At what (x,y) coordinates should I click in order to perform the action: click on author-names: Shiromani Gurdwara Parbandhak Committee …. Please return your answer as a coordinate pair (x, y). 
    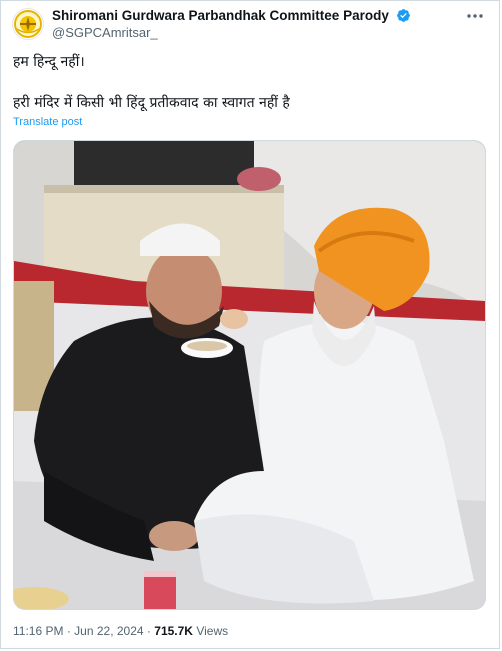
    Looking at the image, I should click on (231, 24).